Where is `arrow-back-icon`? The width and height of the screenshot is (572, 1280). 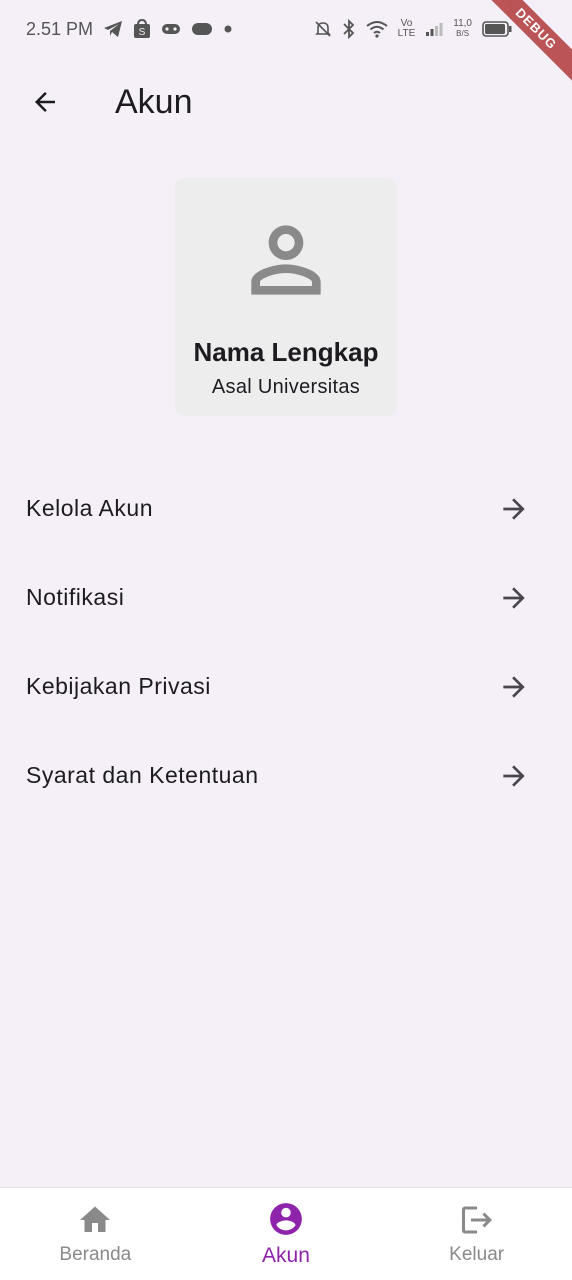 arrow-back-icon is located at coordinates (45, 102).